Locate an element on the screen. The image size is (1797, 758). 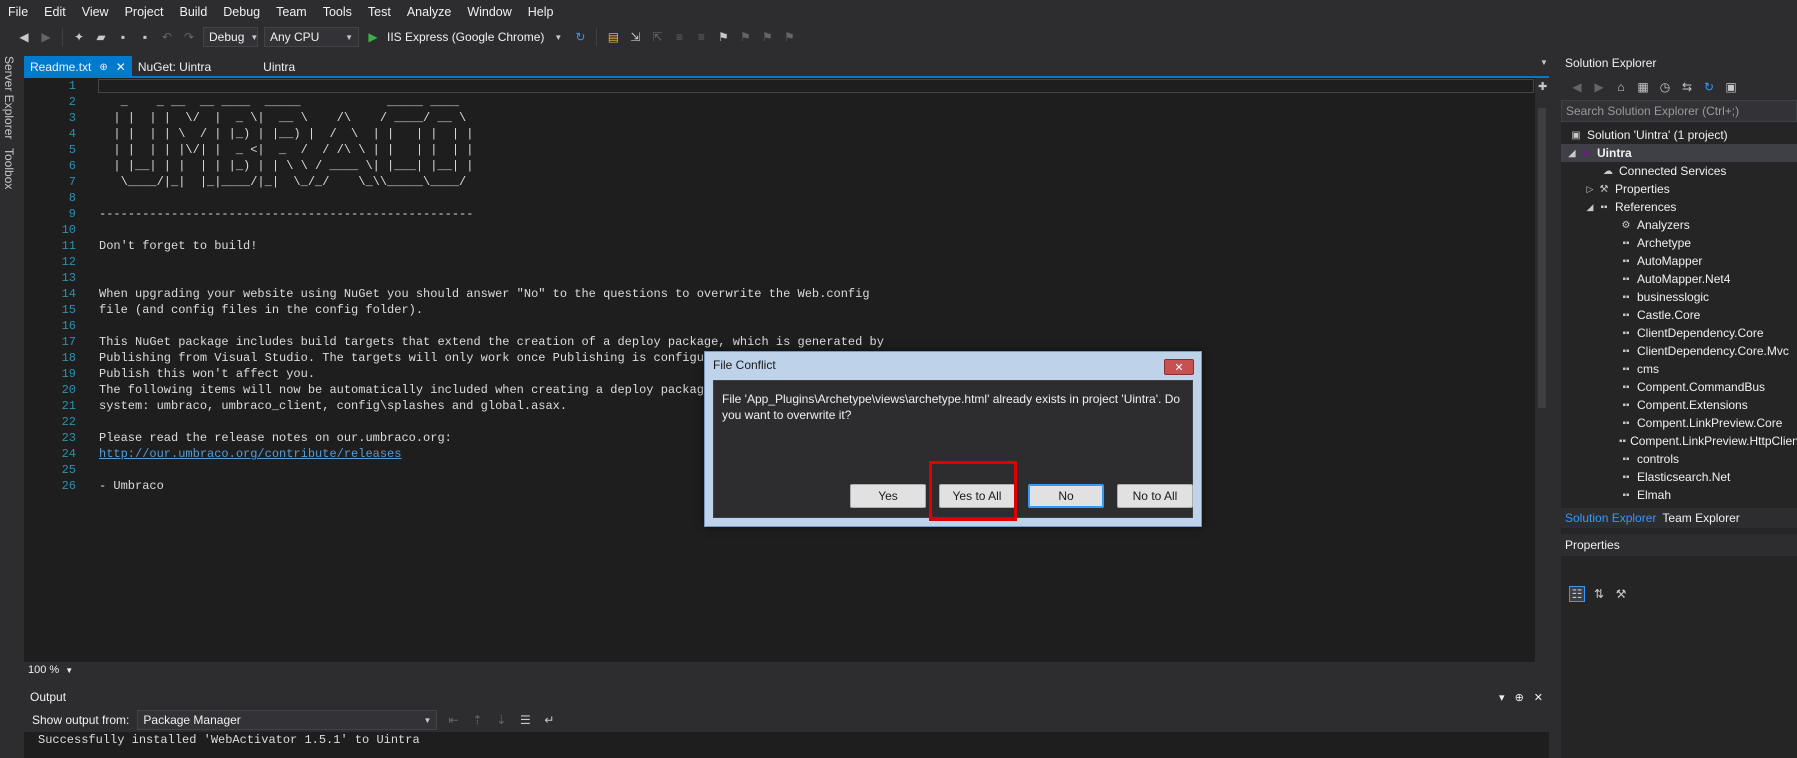
menu-help: Help is located at coordinates (541, 12).